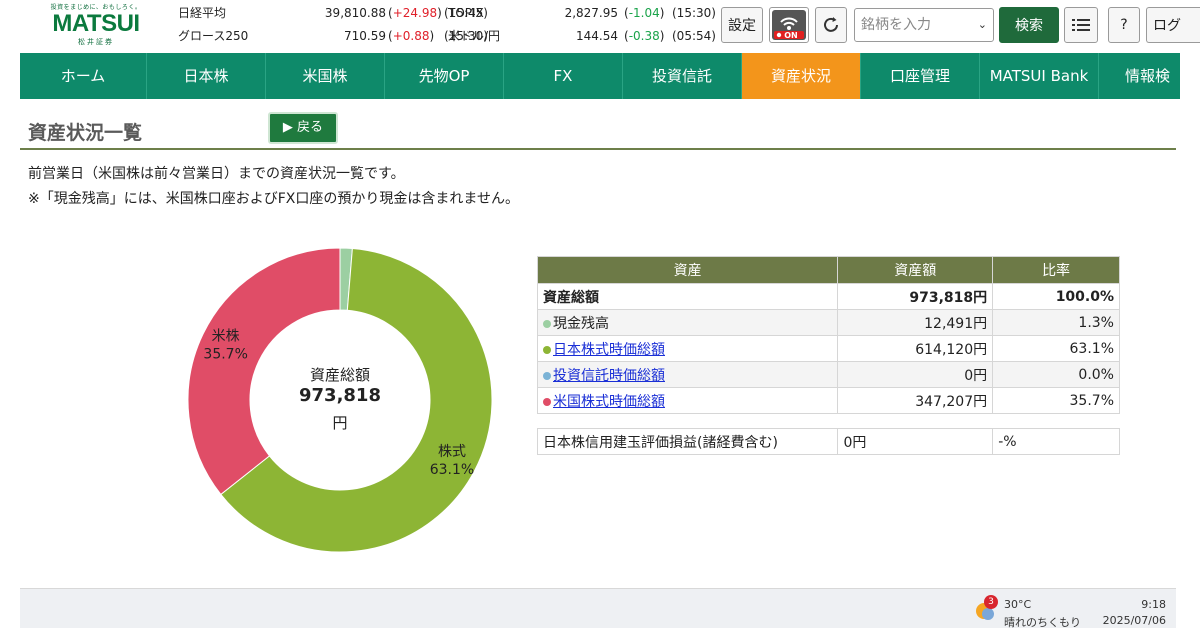  I want to click on row-ratio: 63.1%, so click(1056, 348).